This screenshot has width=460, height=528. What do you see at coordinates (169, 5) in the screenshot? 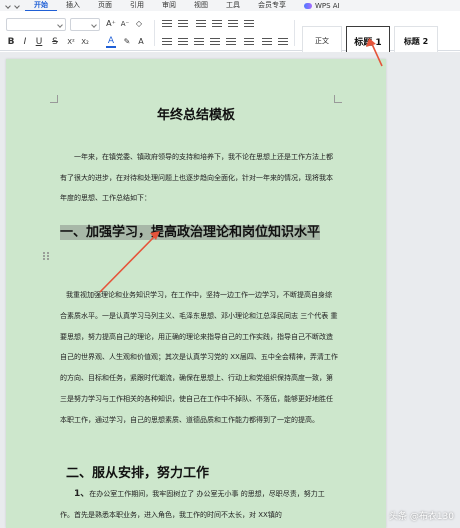
I see `tab-review: 审阅` at bounding box center [169, 5].